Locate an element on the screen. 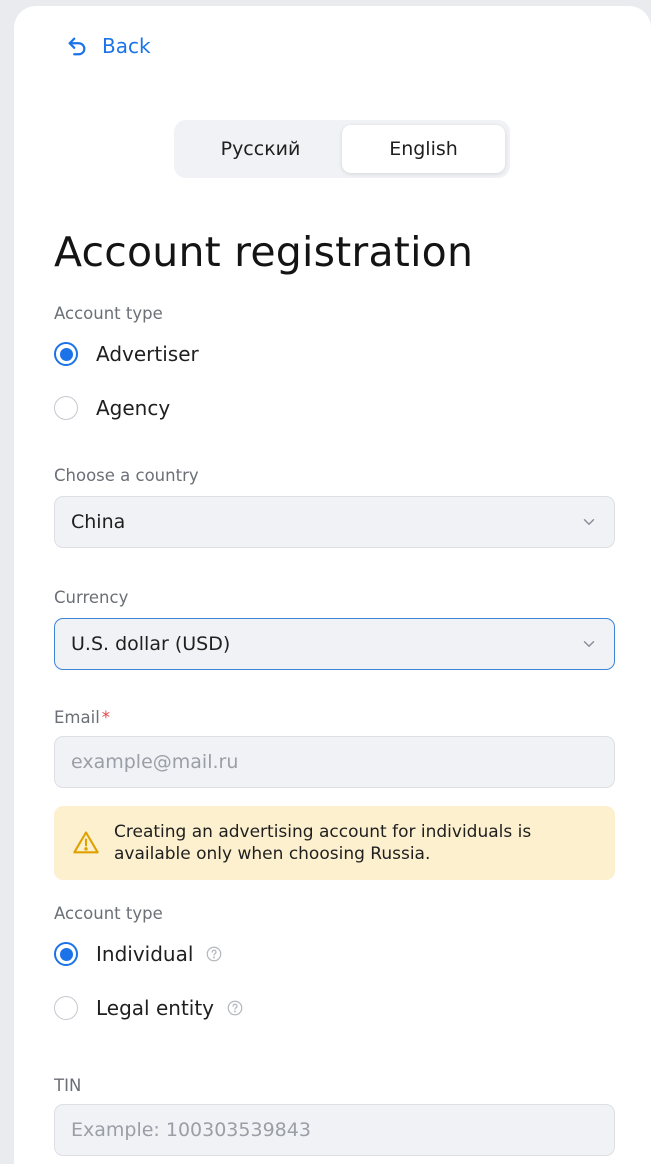 Image resolution: width=651 pixels, height=1164 pixels. radio-agency: Agency is located at coordinates (112, 408).